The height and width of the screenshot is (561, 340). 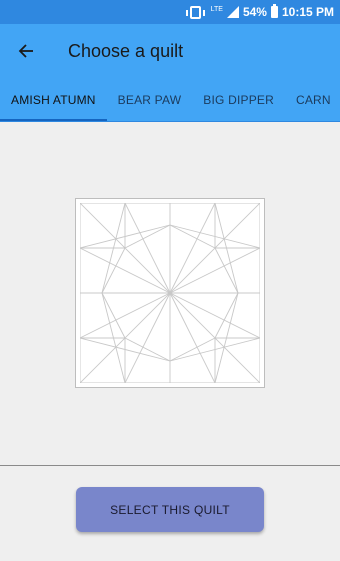 What do you see at coordinates (274, 11) in the screenshot?
I see `battery-icon` at bounding box center [274, 11].